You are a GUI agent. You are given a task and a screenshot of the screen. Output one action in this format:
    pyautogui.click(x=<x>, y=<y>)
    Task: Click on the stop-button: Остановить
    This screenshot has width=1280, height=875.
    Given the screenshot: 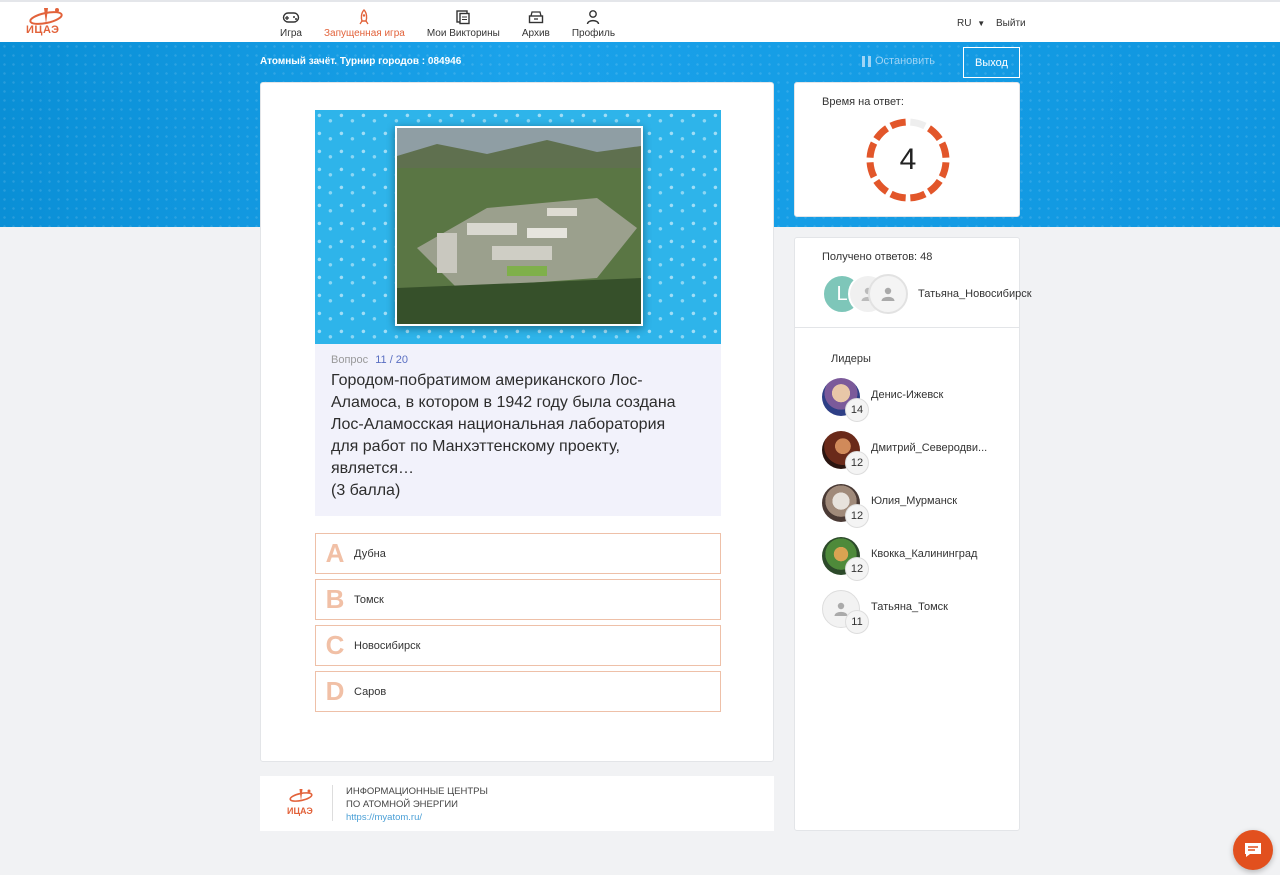 What is the action you would take?
    pyautogui.click(x=898, y=61)
    